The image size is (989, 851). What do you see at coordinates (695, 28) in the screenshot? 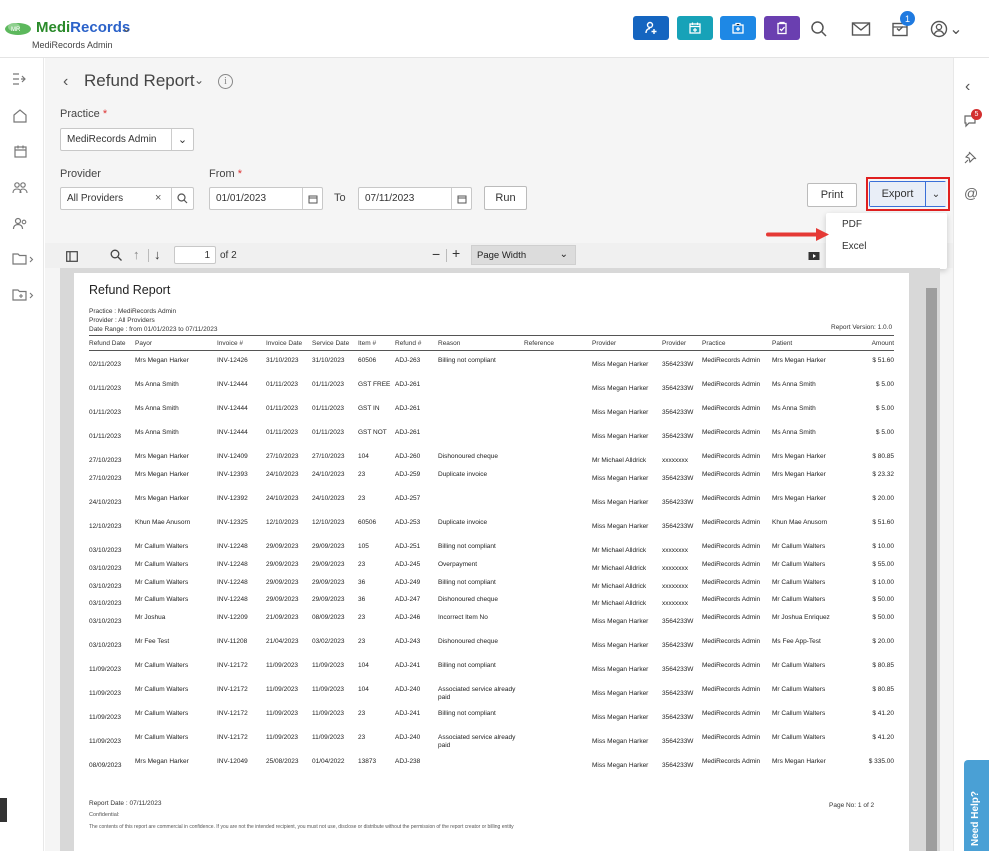
I see `calendar-add-button` at bounding box center [695, 28].